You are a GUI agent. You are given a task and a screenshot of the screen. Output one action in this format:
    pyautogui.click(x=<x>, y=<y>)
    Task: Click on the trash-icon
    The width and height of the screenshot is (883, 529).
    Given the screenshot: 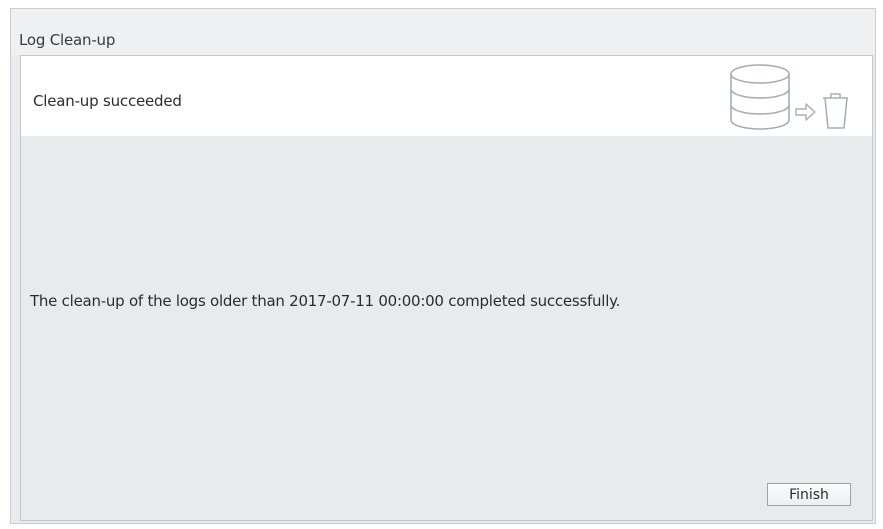 What is the action you would take?
    pyautogui.click(x=835, y=111)
    